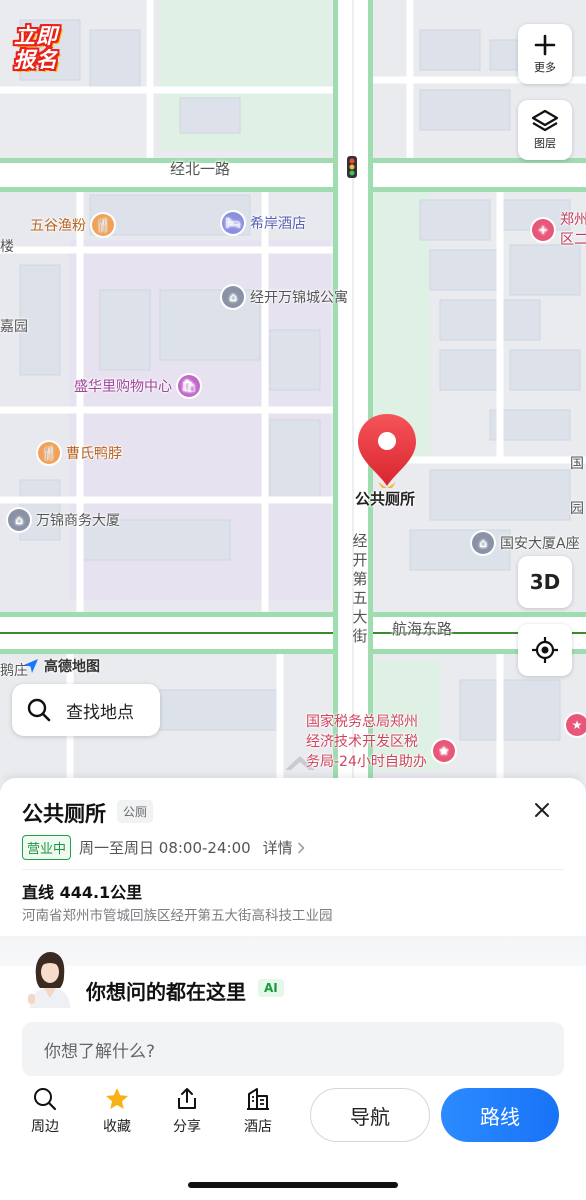 This screenshot has height=1200, width=586. Describe the element at coordinates (82, 892) in the screenshot. I see `distance-text: 直线 444.1公里` at that location.